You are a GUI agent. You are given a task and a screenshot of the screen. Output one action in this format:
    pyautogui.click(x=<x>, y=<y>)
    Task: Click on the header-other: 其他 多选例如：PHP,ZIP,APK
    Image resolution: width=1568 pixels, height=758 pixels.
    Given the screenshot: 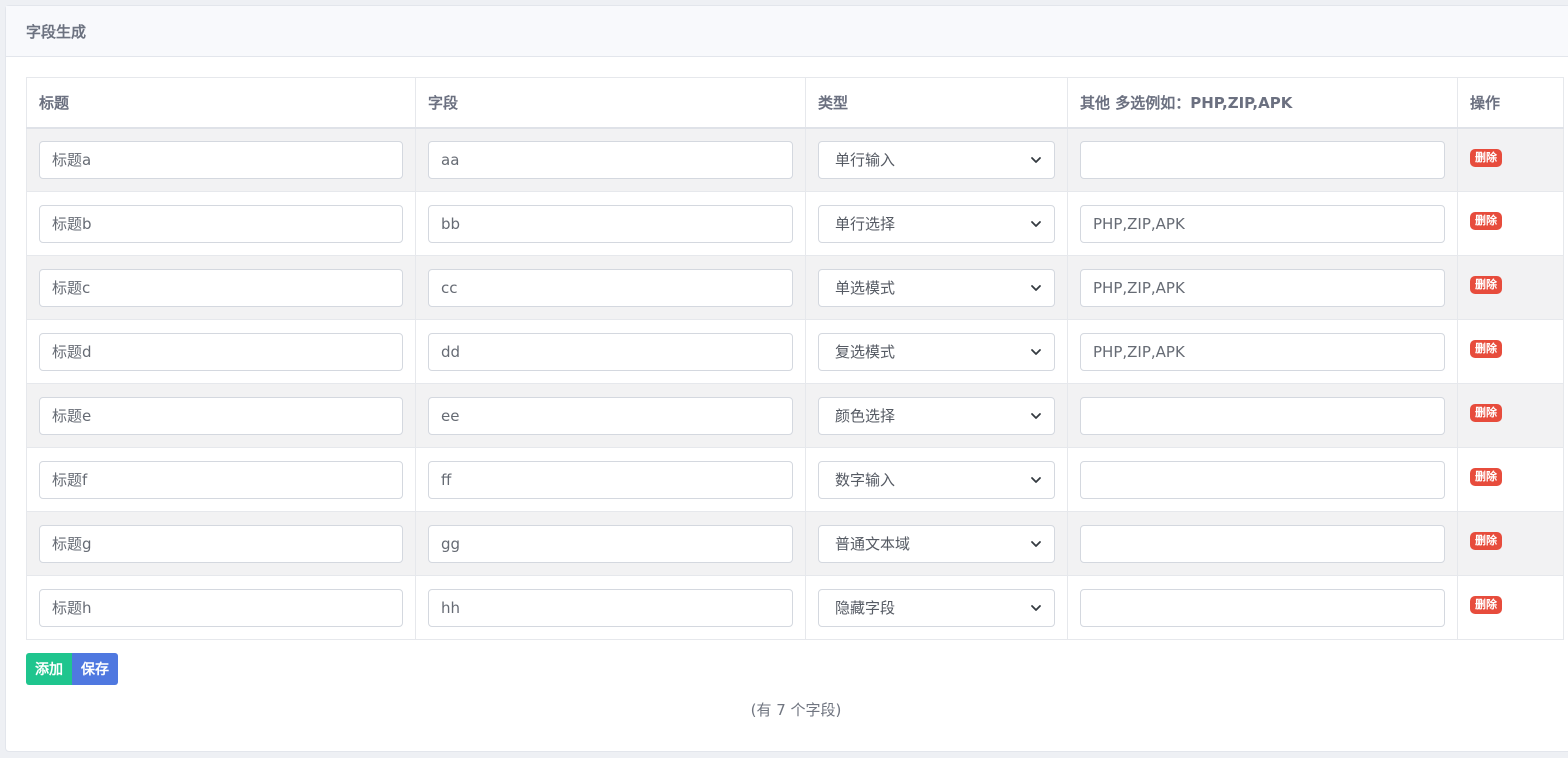 What is the action you would take?
    pyautogui.click(x=1262, y=103)
    